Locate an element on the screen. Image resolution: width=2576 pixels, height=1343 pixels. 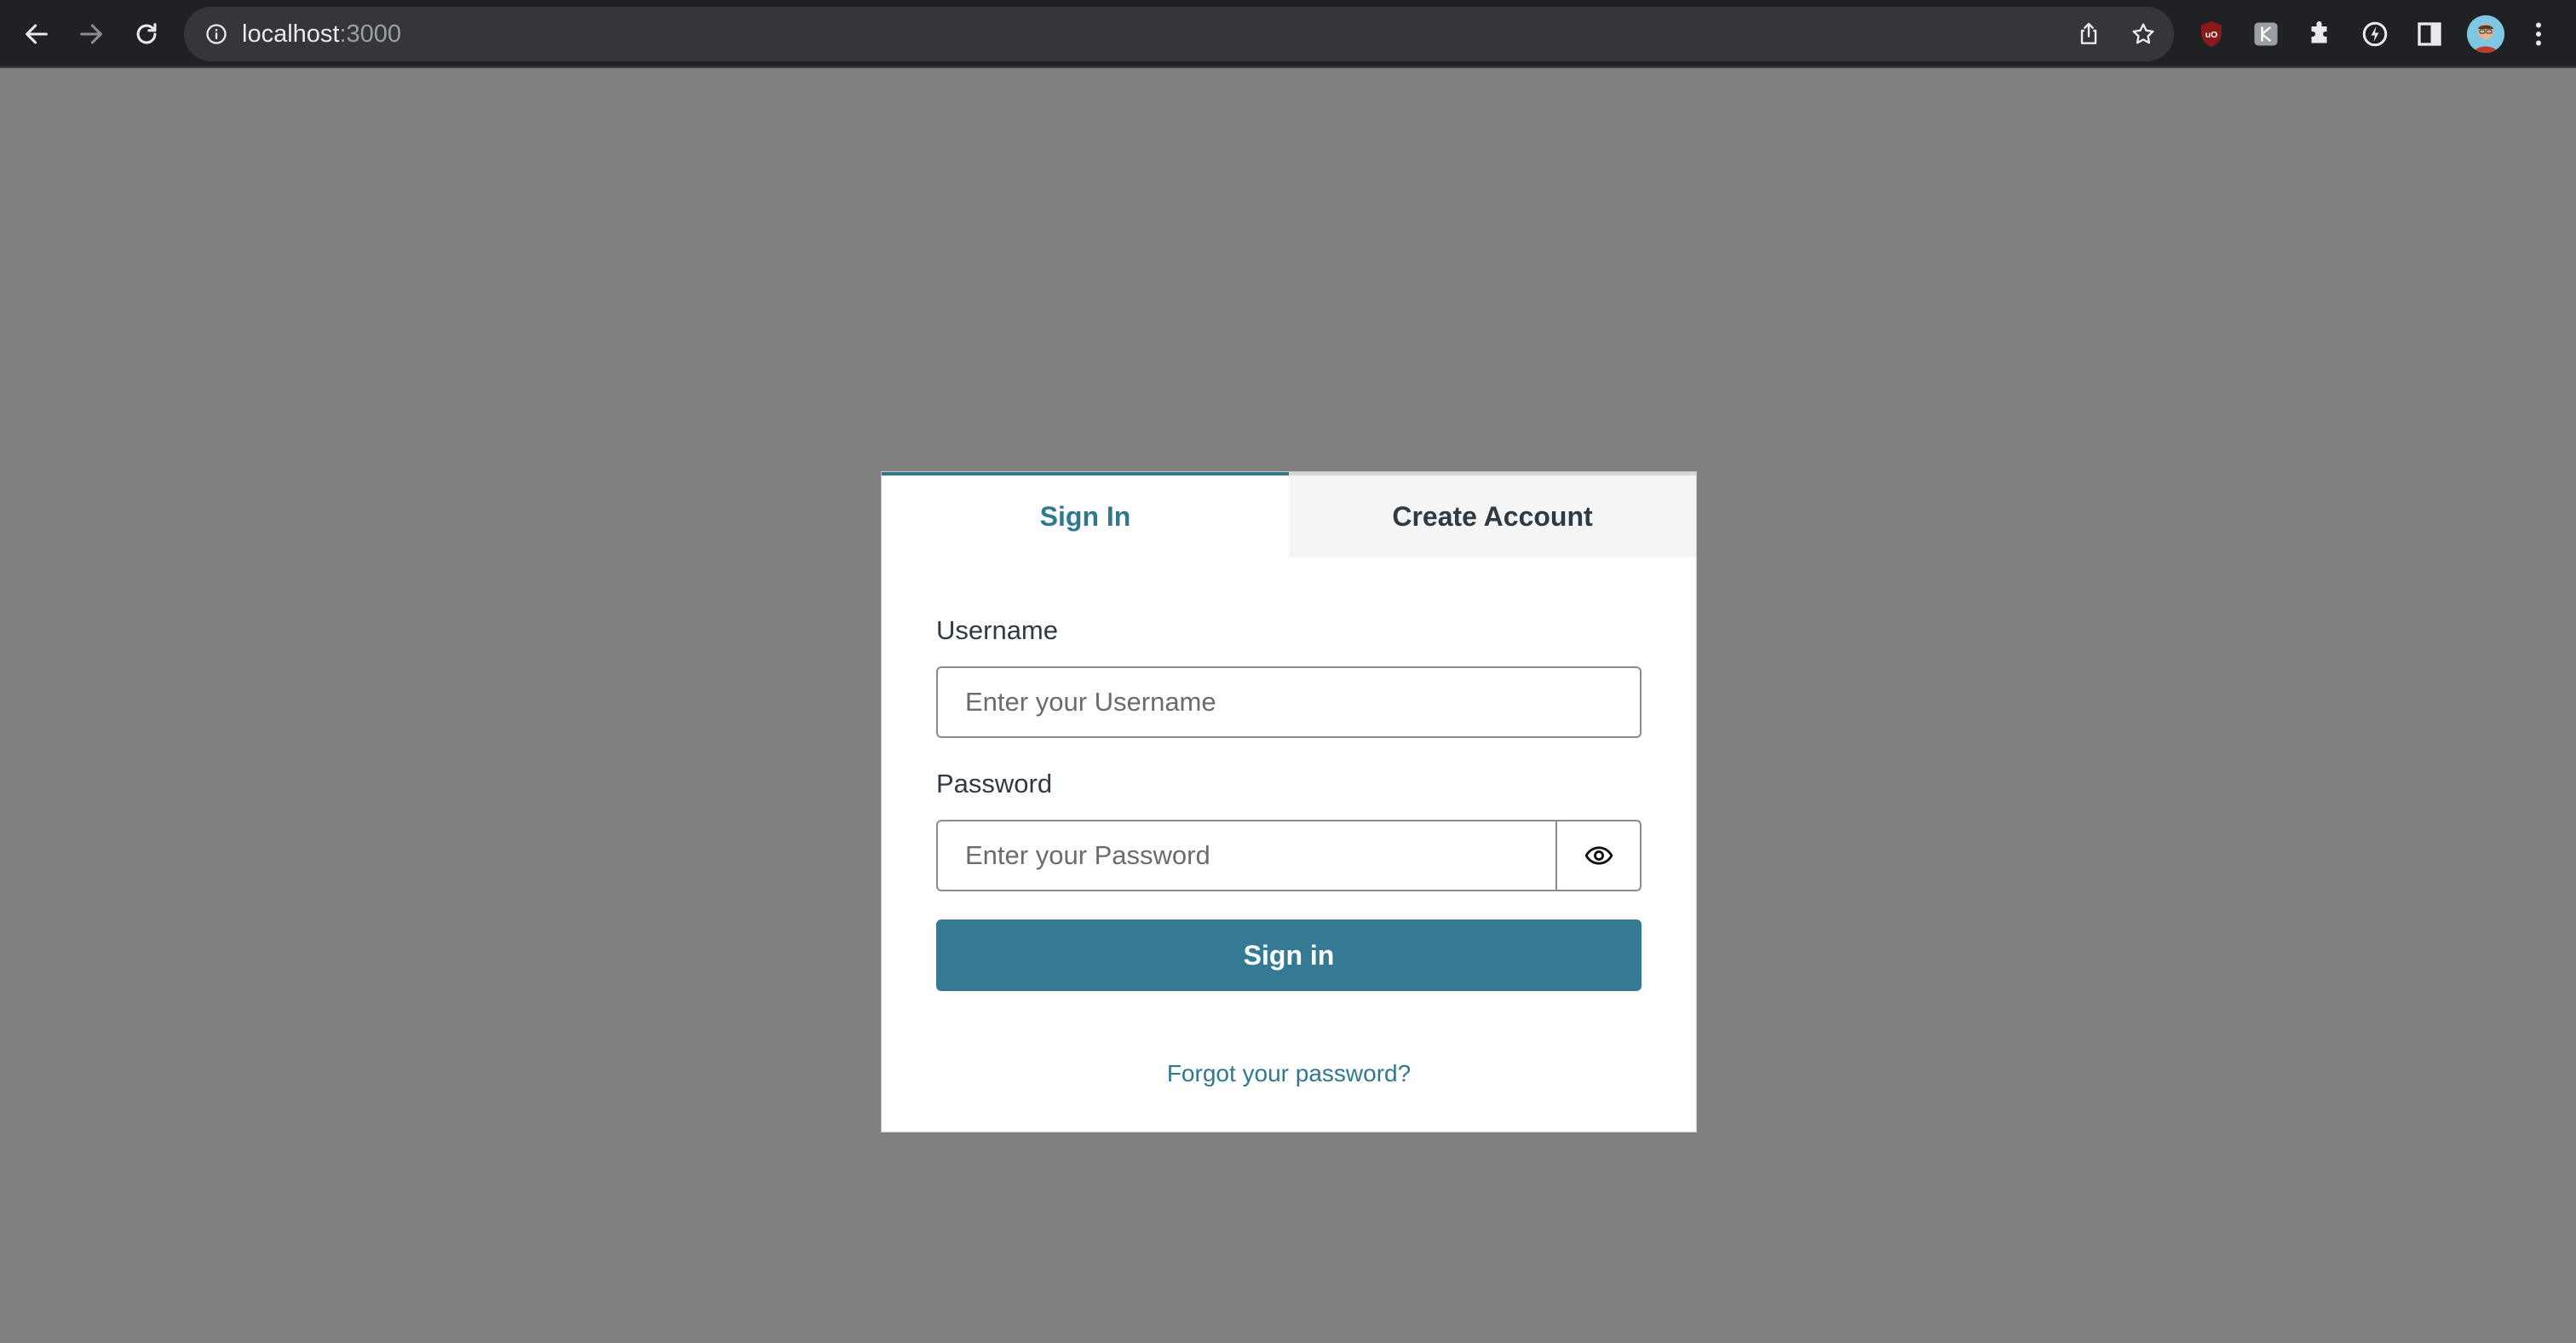
url-text: localhost:3000 is located at coordinates (322, 34).